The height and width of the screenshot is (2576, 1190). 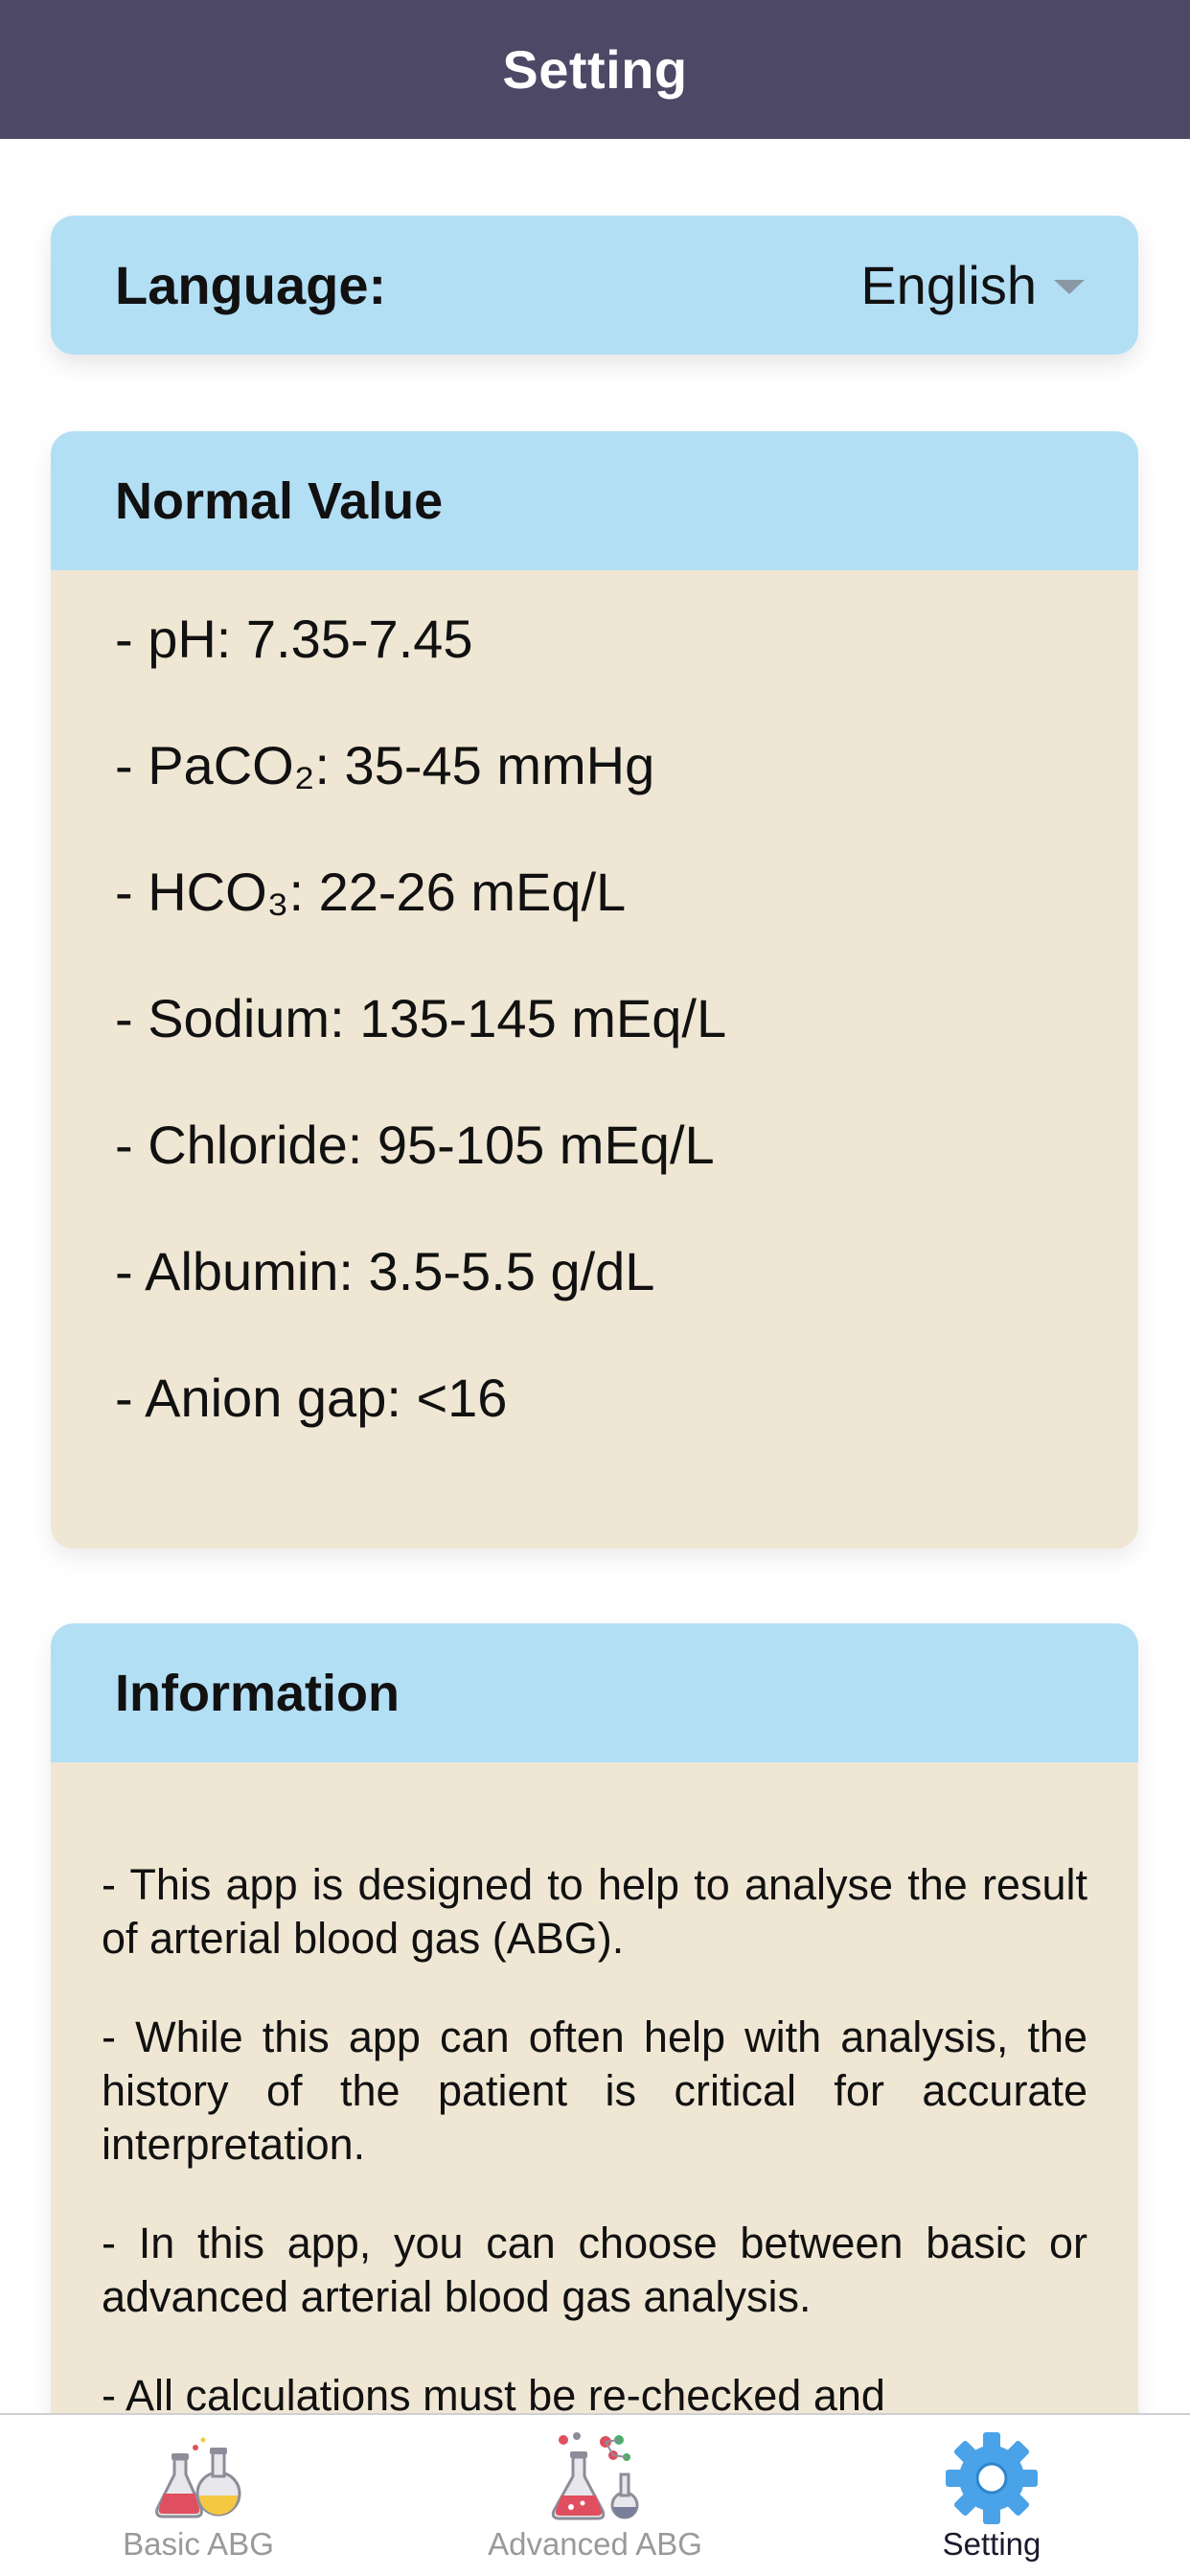 What do you see at coordinates (371, 891) in the screenshot?
I see `normal-value-item-hco3: - HCO₃: 22-26 mEq/L` at bounding box center [371, 891].